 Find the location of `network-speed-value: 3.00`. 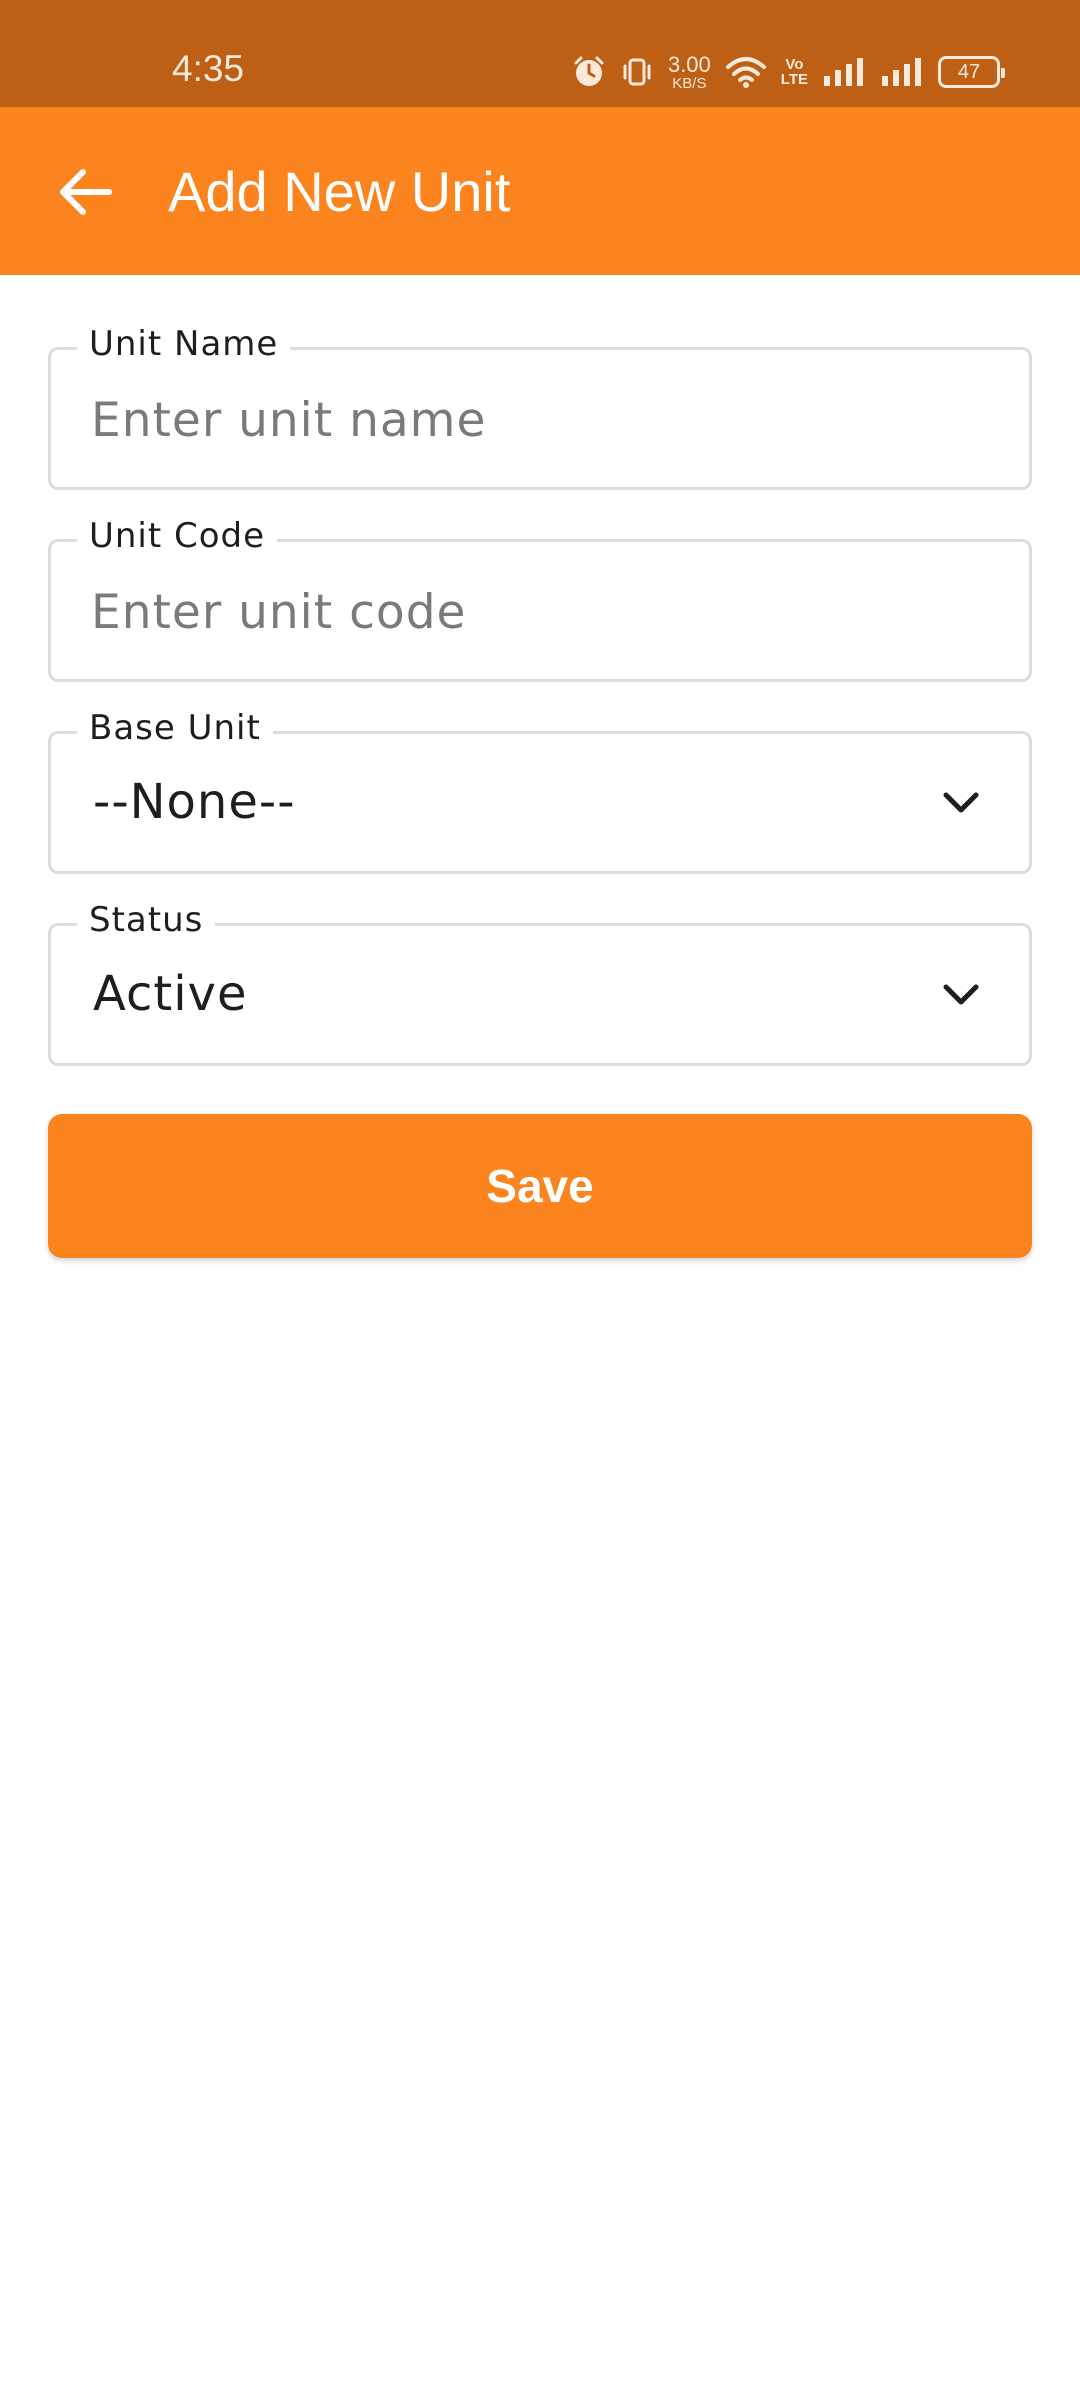

network-speed-value: 3.00 is located at coordinates (689, 64).